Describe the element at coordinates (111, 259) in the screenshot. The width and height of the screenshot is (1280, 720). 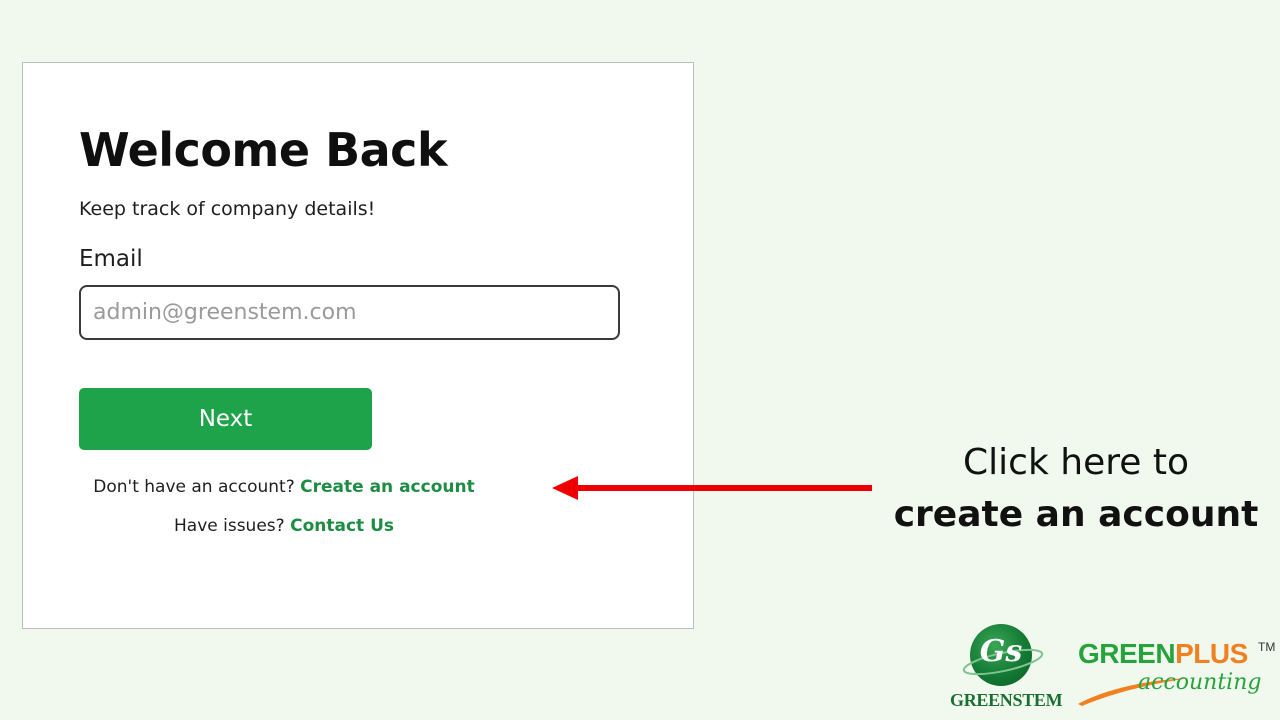
I see `email-label: Email` at that location.